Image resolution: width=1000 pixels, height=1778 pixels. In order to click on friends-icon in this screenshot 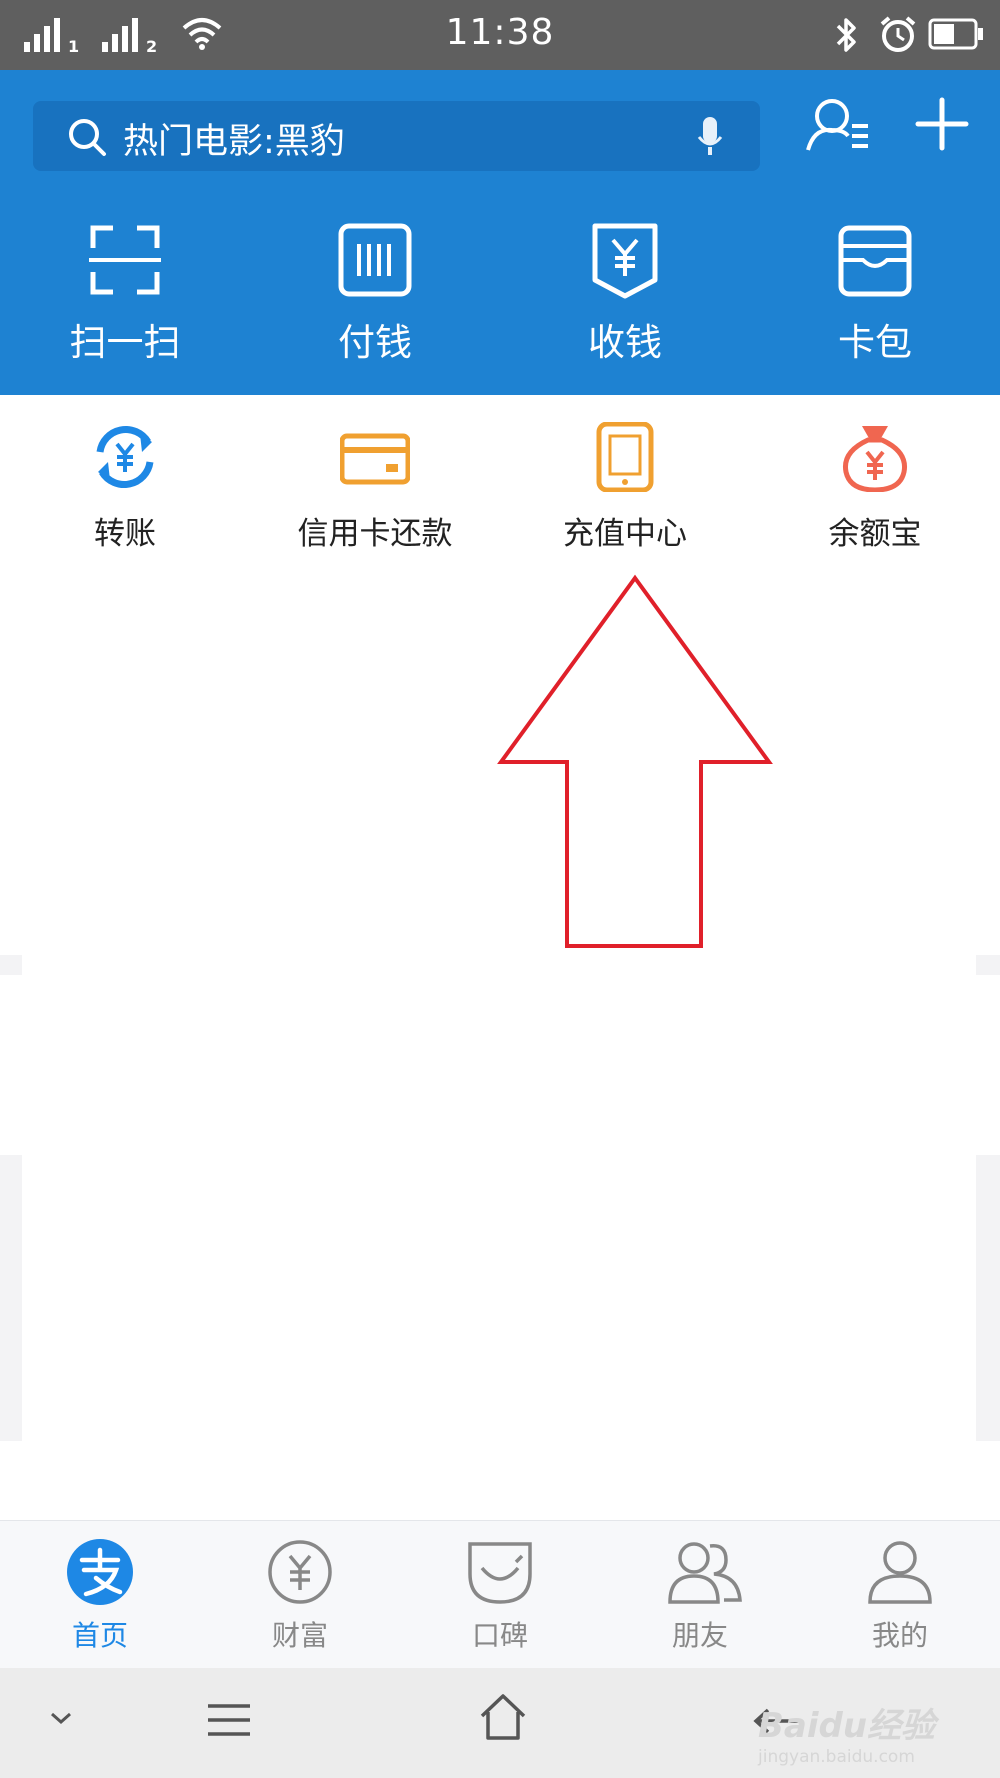, I will do `click(705, 1573)`.